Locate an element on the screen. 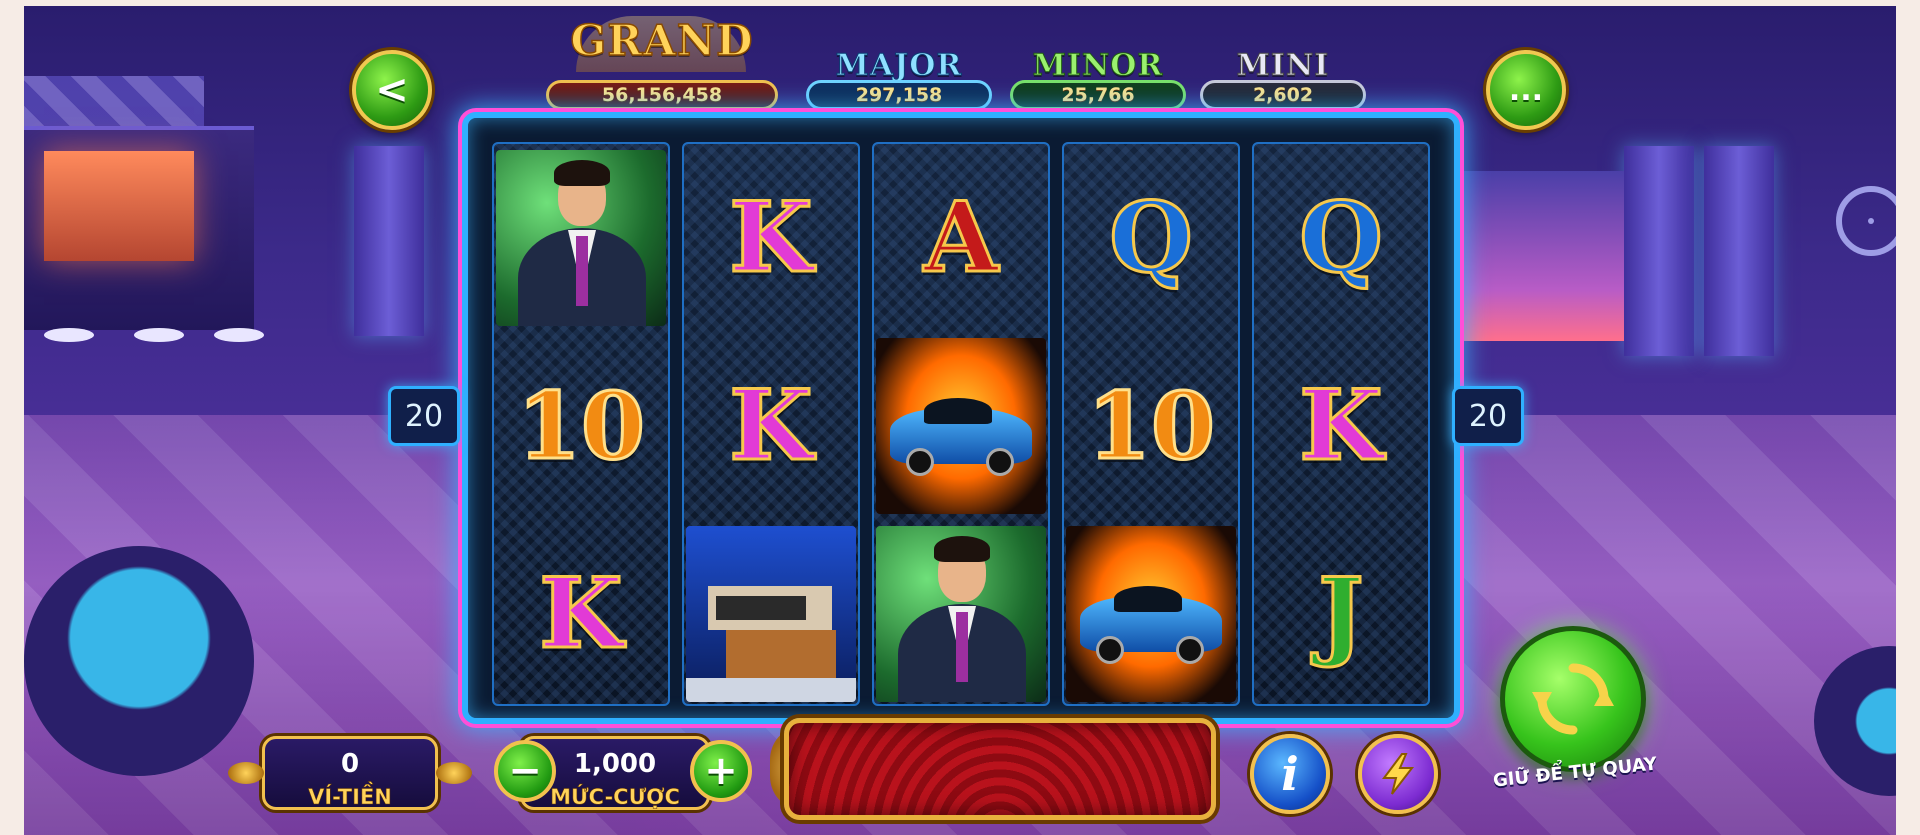 The image size is (1920, 835). symbol-j: J is located at coordinates (1341, 613).